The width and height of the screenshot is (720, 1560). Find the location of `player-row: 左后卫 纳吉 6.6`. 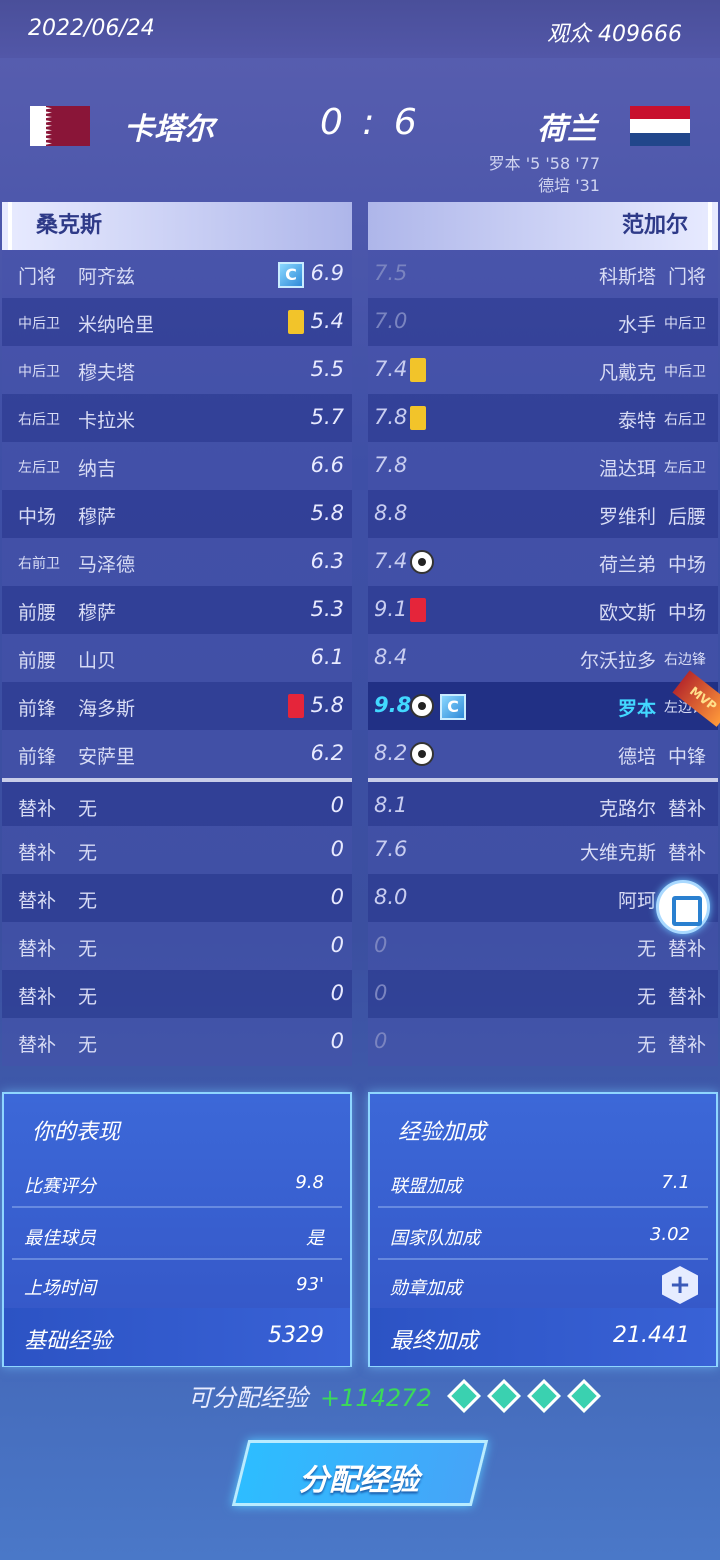

player-row: 左后卫 纳吉 6.6 is located at coordinates (177, 466).